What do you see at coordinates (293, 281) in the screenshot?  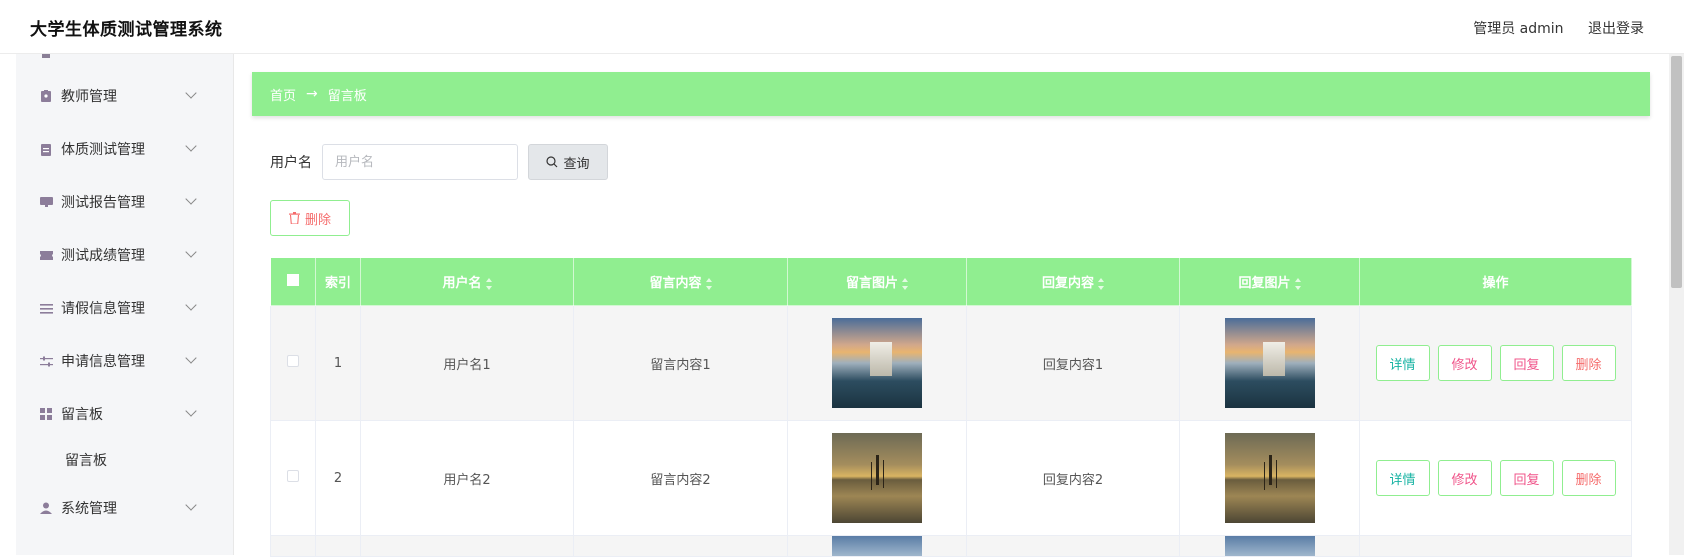 I see `select-all-checkbox` at bounding box center [293, 281].